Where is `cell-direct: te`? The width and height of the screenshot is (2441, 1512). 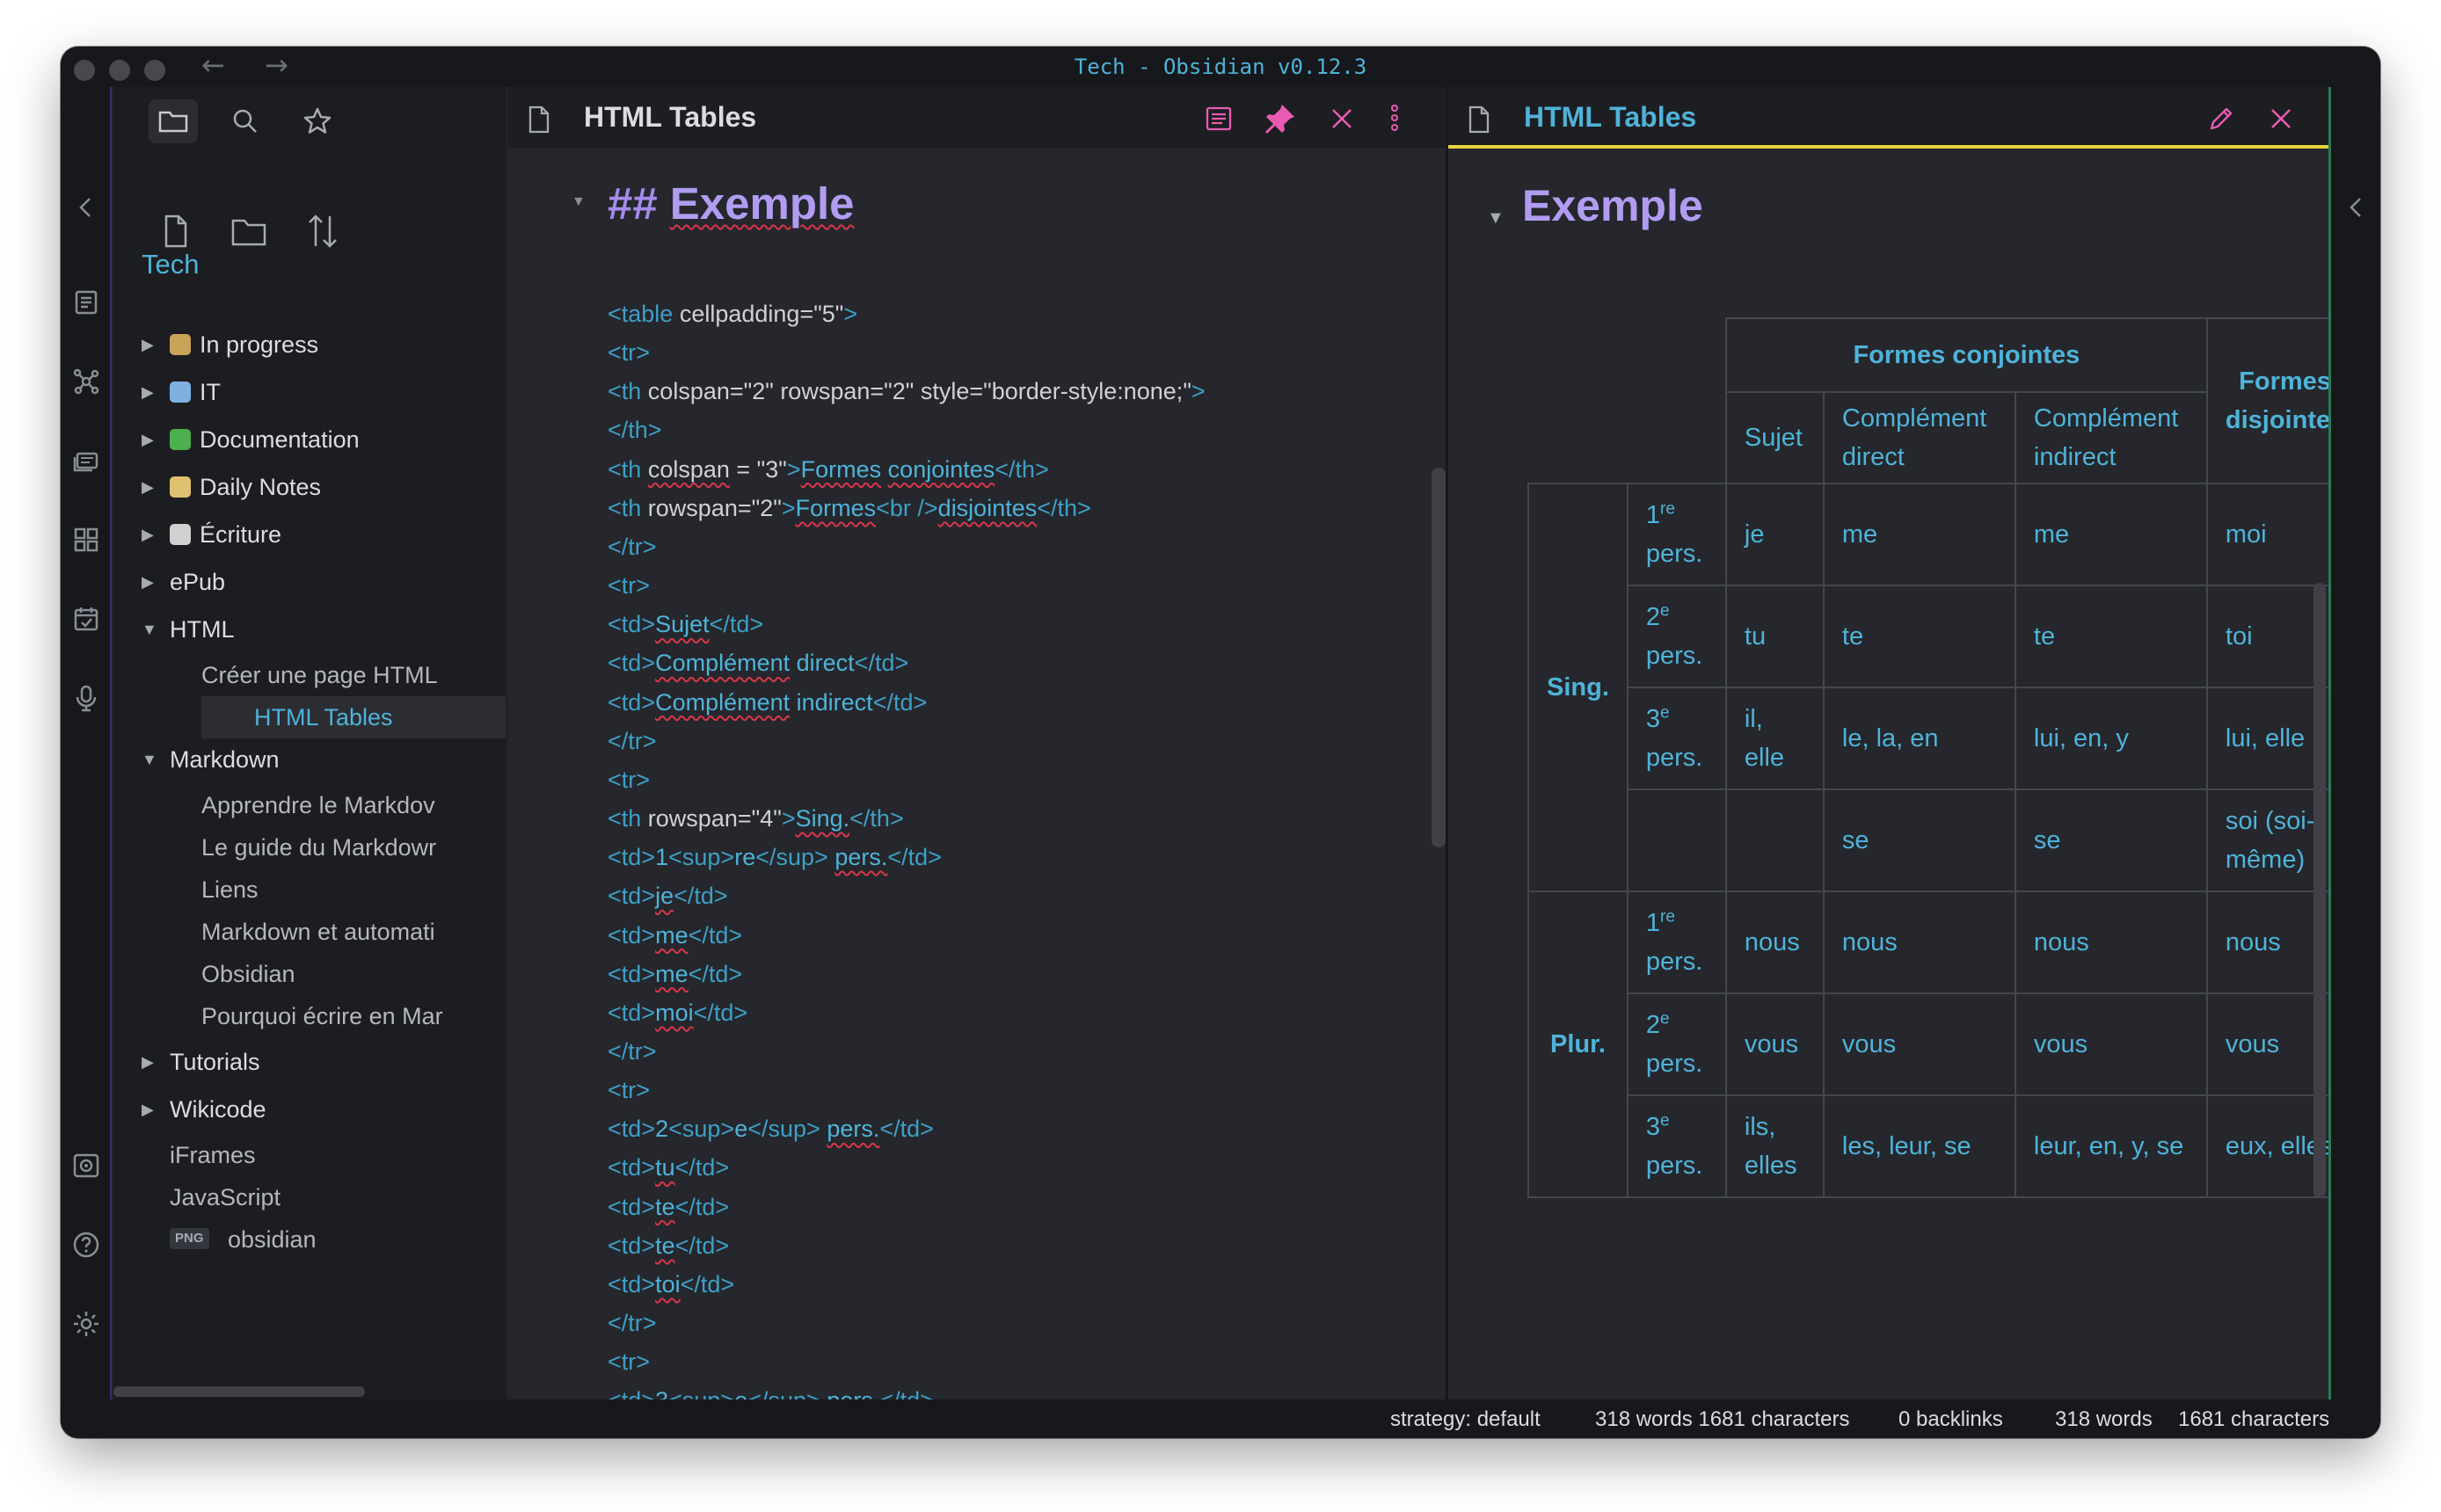
cell-direct: te is located at coordinates (1919, 636).